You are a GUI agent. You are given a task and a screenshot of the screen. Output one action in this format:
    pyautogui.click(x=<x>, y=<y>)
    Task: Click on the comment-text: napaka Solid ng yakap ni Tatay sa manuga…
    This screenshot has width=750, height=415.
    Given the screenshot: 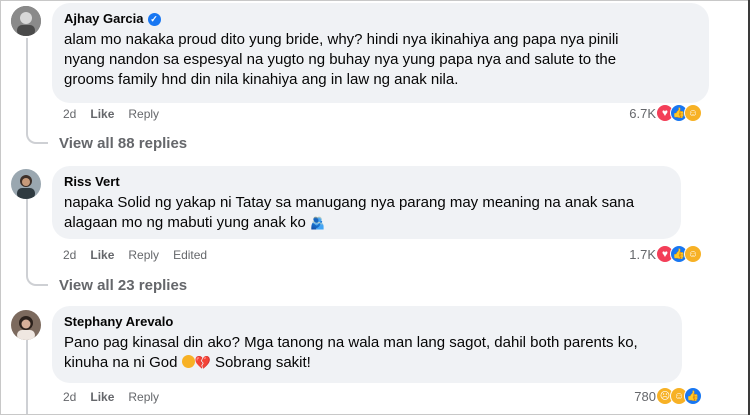 What is the action you would take?
    pyautogui.click(x=366, y=213)
    